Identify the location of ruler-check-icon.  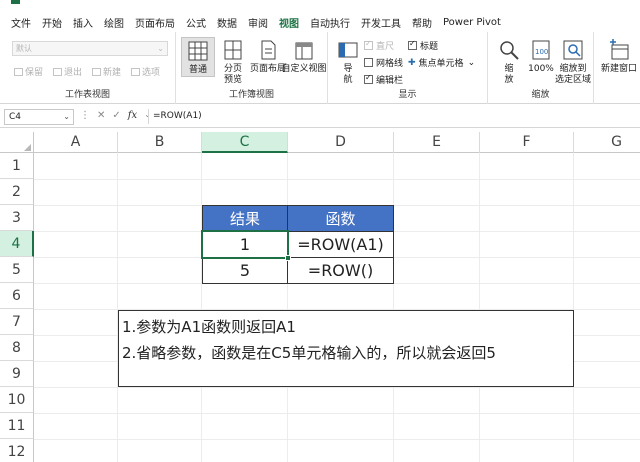
(368, 44).